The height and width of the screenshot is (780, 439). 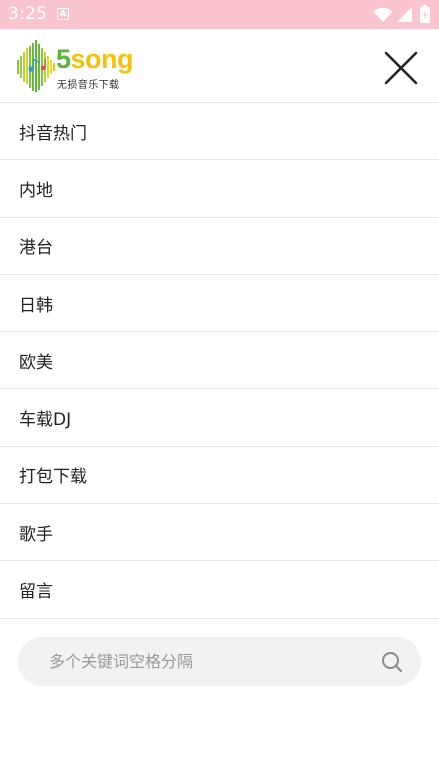 I want to click on logo-brand: 5song, so click(x=95, y=59).